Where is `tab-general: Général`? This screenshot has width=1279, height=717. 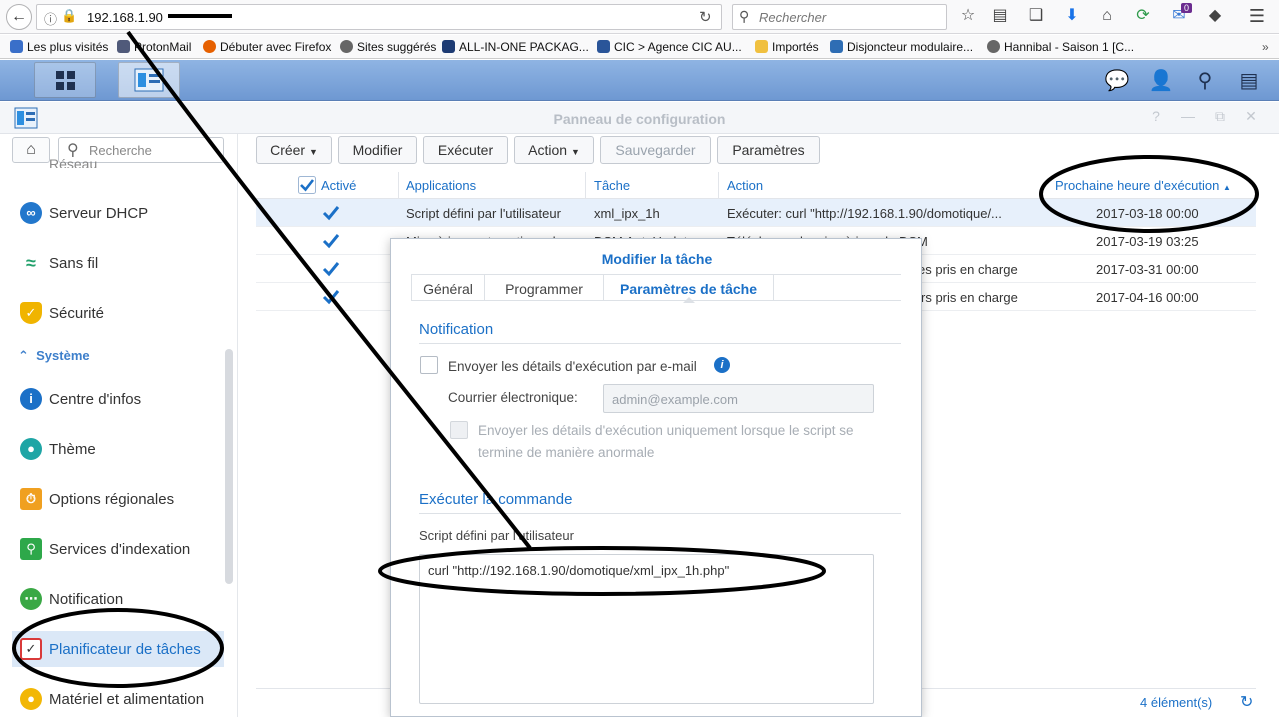 tab-general: Général is located at coordinates (448, 292).